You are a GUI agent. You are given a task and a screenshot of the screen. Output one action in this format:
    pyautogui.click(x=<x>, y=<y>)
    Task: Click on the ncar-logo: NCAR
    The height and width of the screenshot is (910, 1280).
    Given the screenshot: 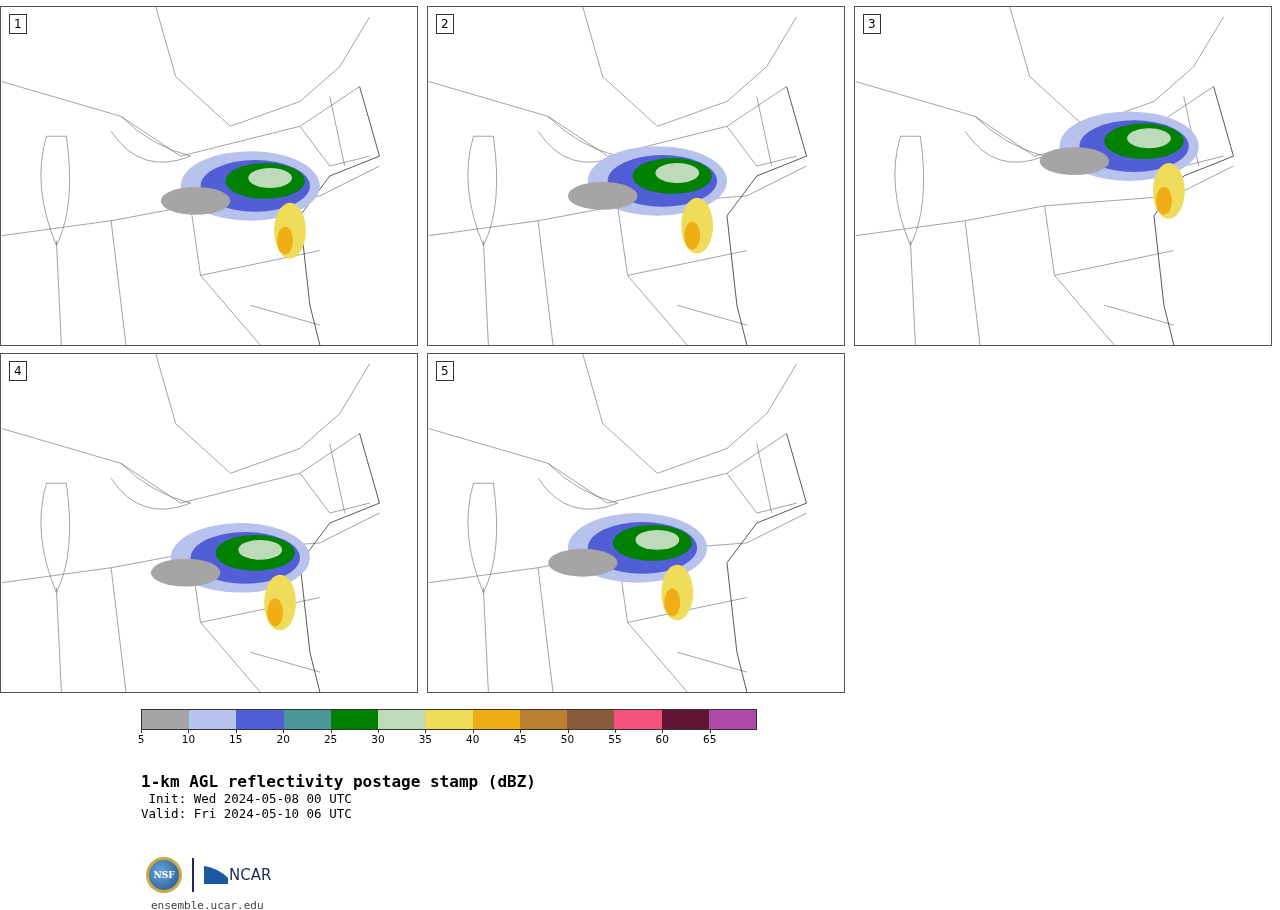 What is the action you would take?
    pyautogui.click(x=238, y=875)
    